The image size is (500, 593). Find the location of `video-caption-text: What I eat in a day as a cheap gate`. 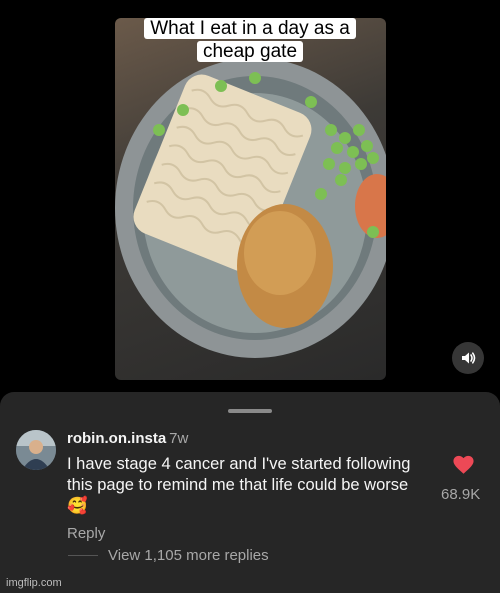

video-caption-text: What I eat in a day as a cheap gate is located at coordinates (250, 40).